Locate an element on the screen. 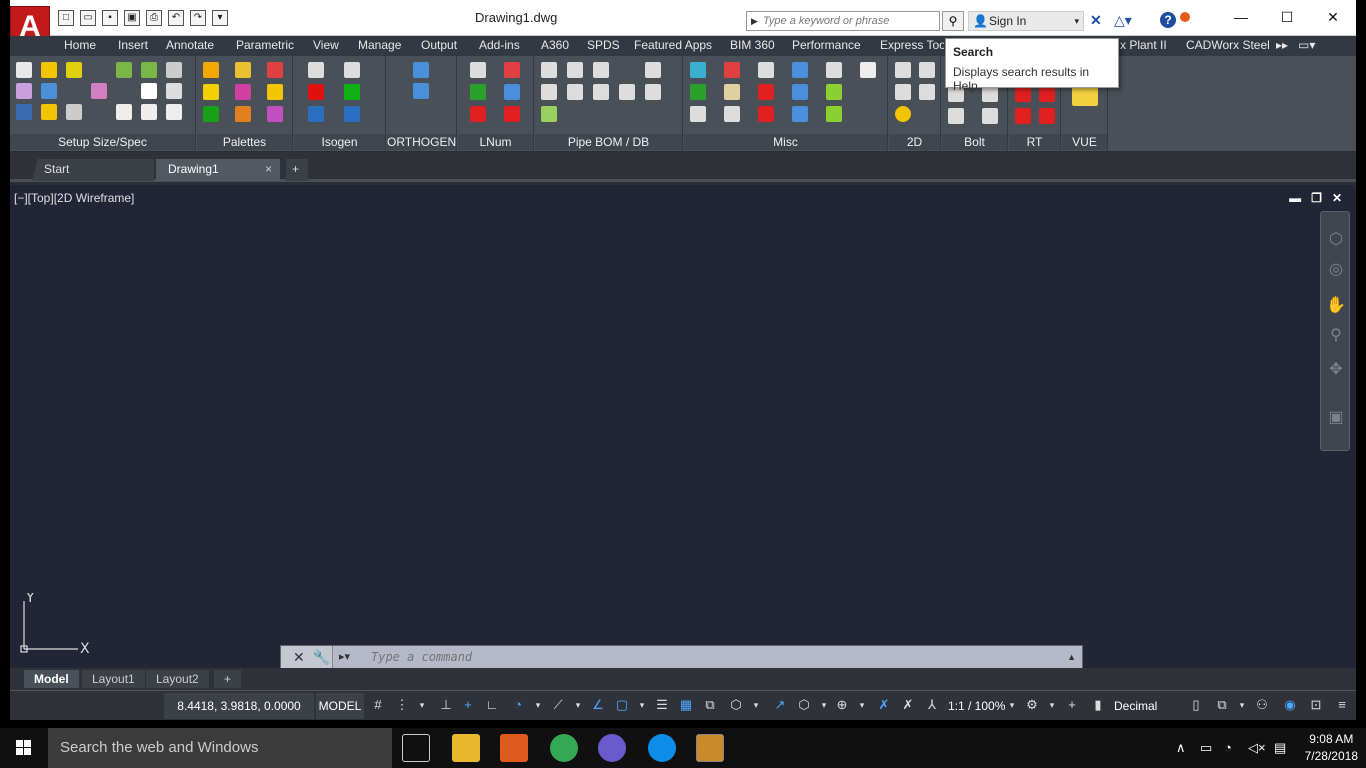 Image resolution: width=1366 pixels, height=768 pixels. line-icon is located at coordinates (174, 91).